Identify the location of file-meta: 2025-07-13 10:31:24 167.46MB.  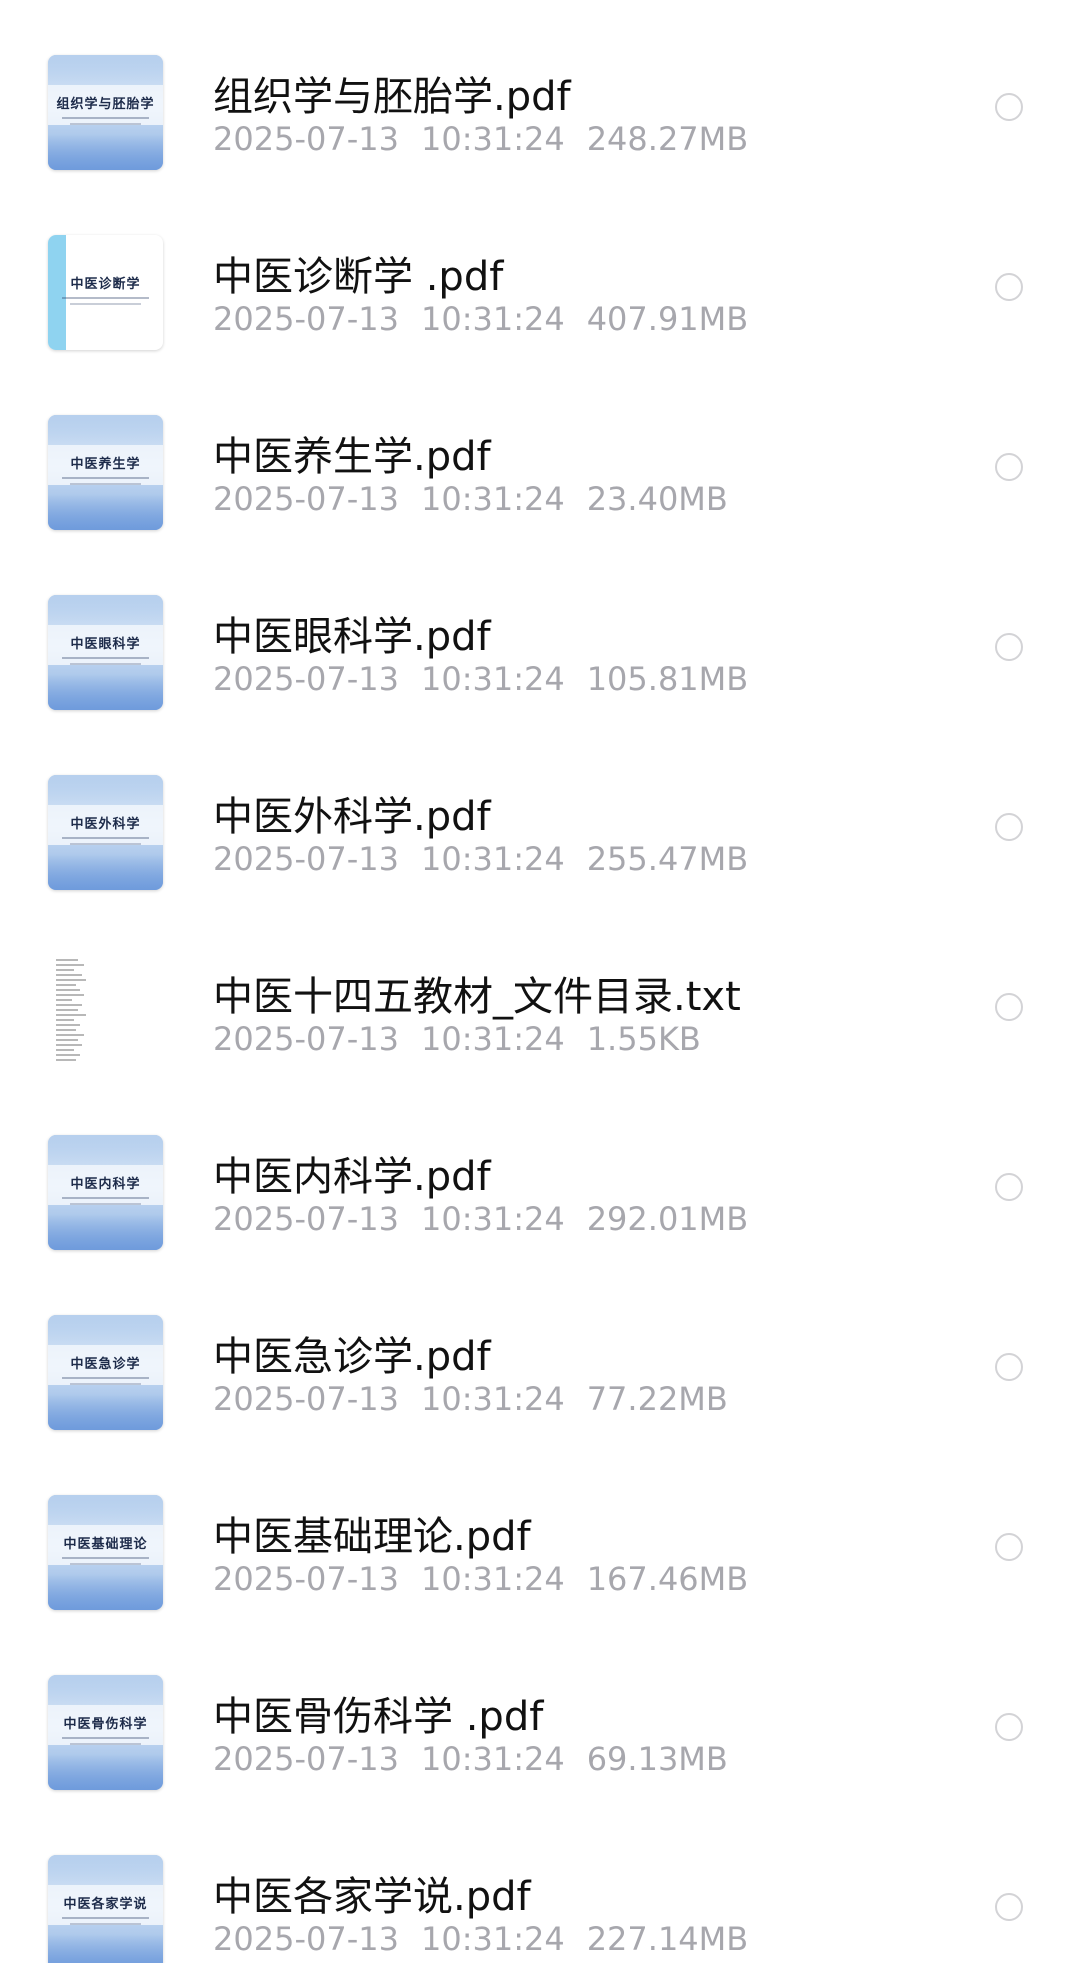
(491, 1579).